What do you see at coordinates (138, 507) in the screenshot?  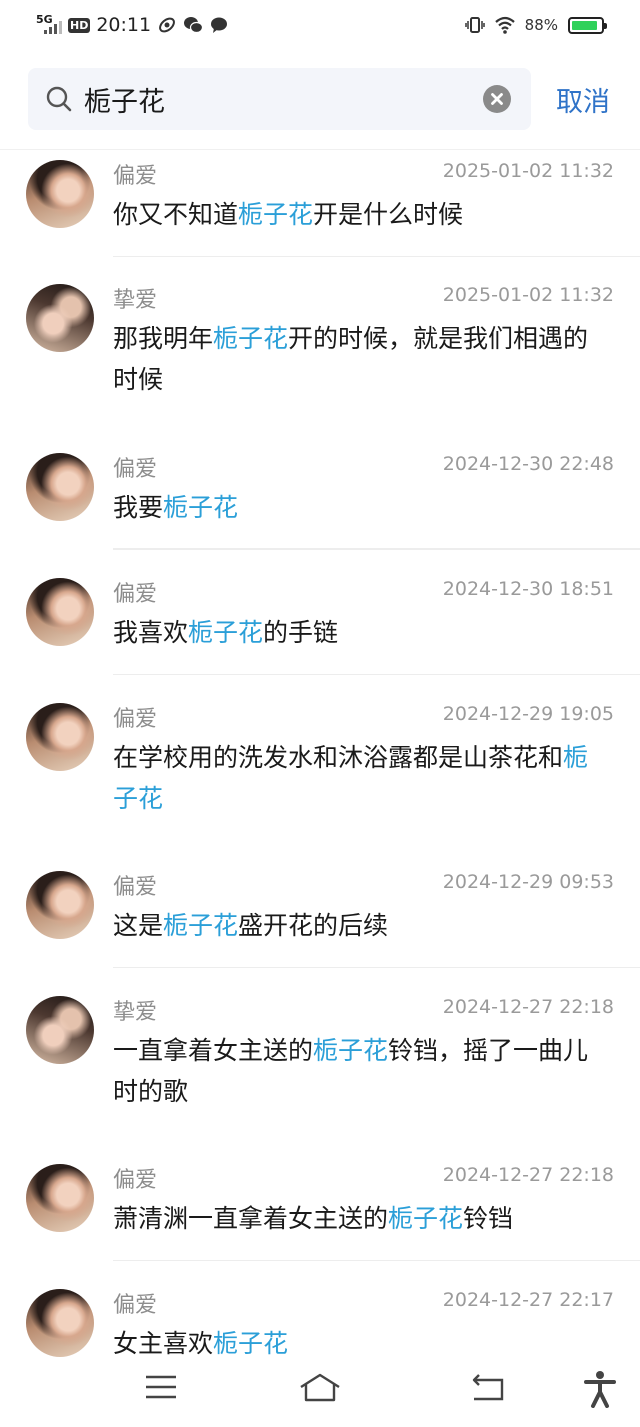 I see `message-text-segment: 我要` at bounding box center [138, 507].